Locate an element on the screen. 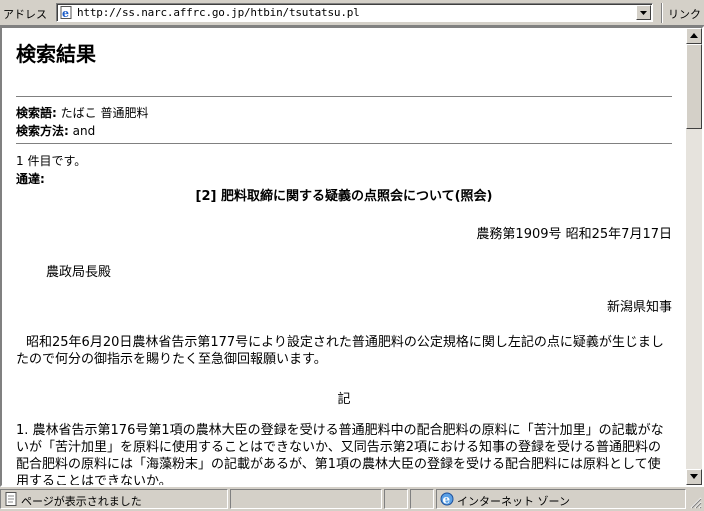 The width and height of the screenshot is (704, 511). scroll-up-button is located at coordinates (694, 36).